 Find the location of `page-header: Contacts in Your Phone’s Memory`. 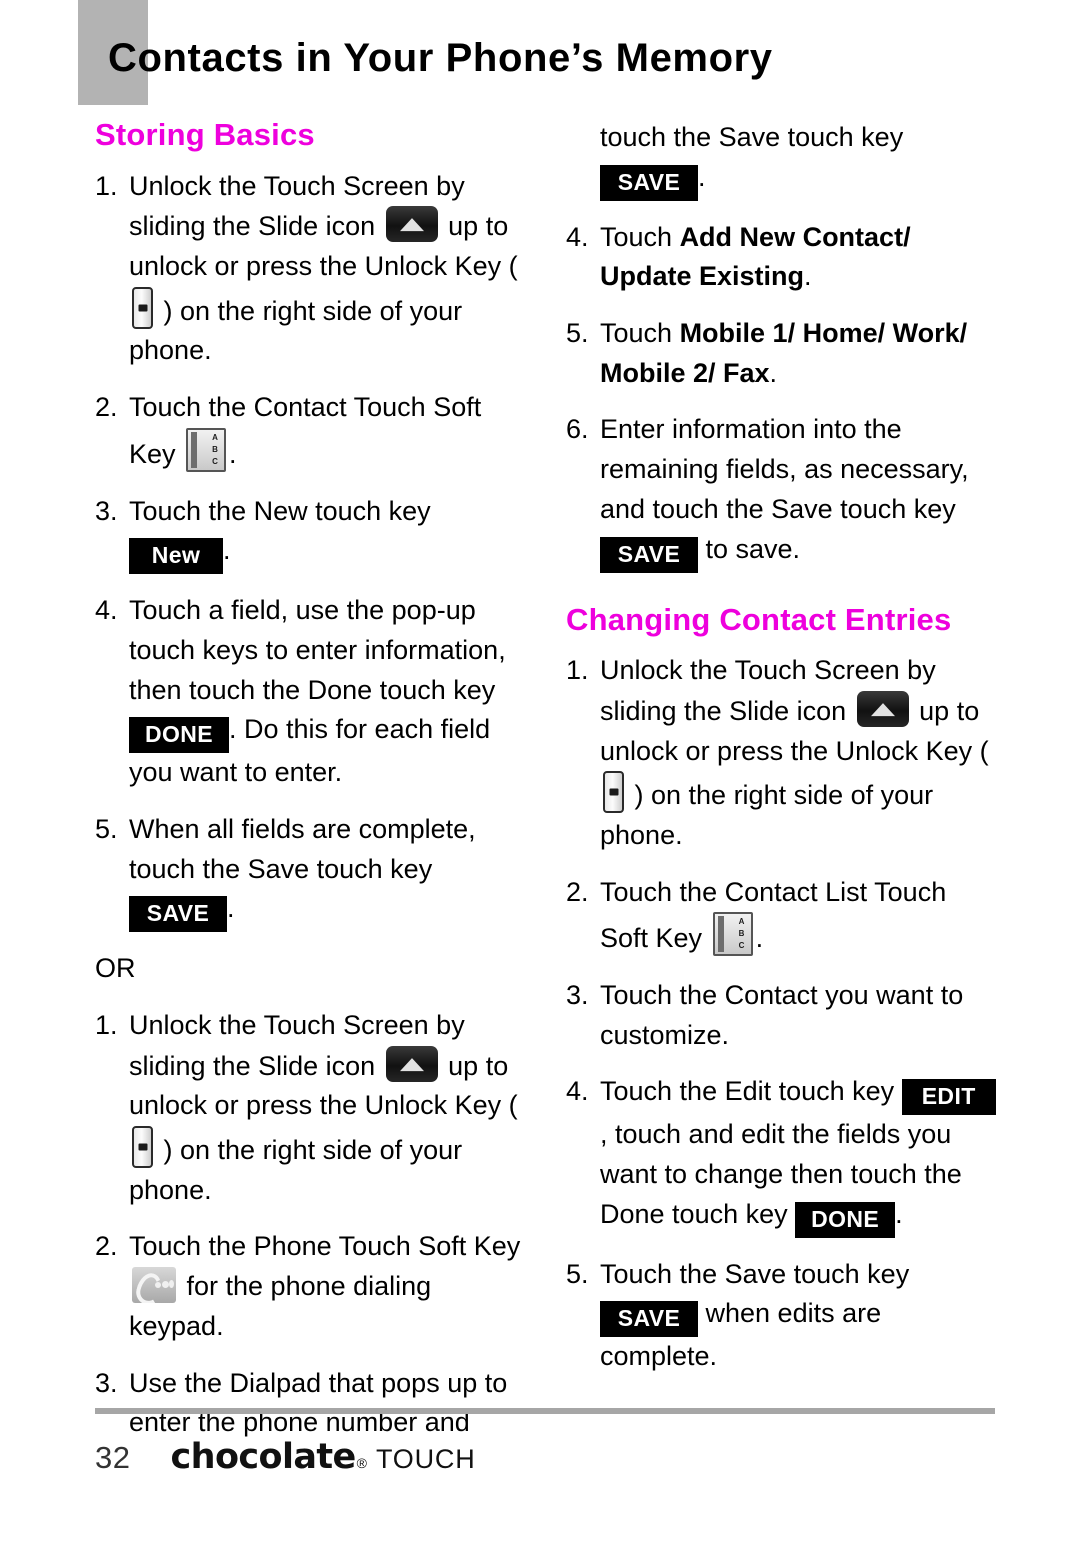

page-header: Contacts in Your Phone’s Memory is located at coordinates (540, 56).